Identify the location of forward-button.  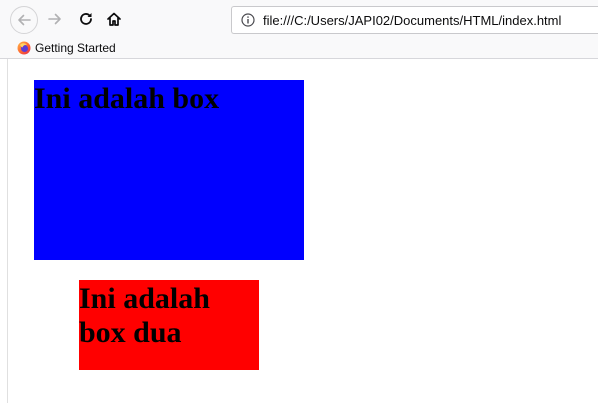
(55, 19).